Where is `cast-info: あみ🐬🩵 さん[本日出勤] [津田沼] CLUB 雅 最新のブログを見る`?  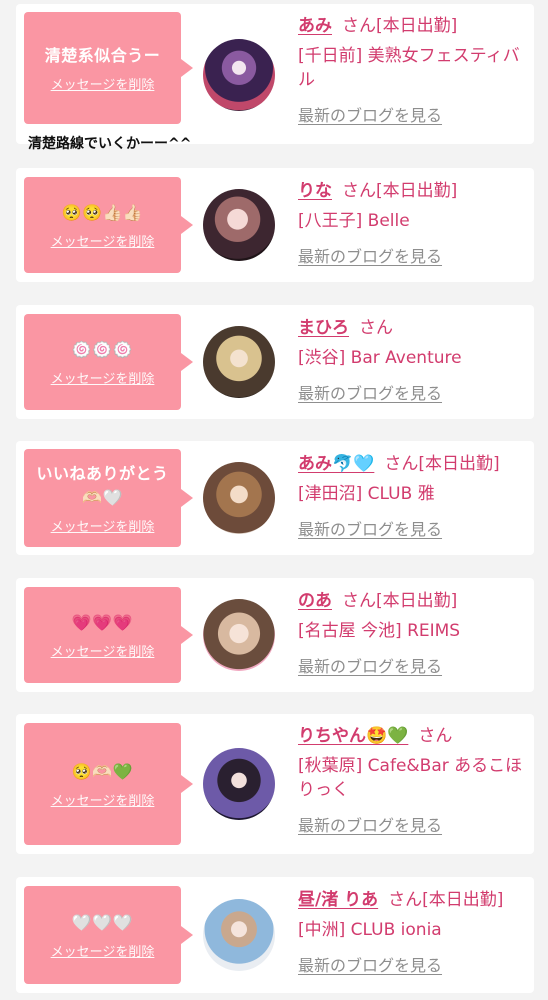
cast-info: あみ🐬🩵 さん[本日出勤] [津田沼] CLUB 雅 最新のブログを見る is located at coordinates (414, 497).